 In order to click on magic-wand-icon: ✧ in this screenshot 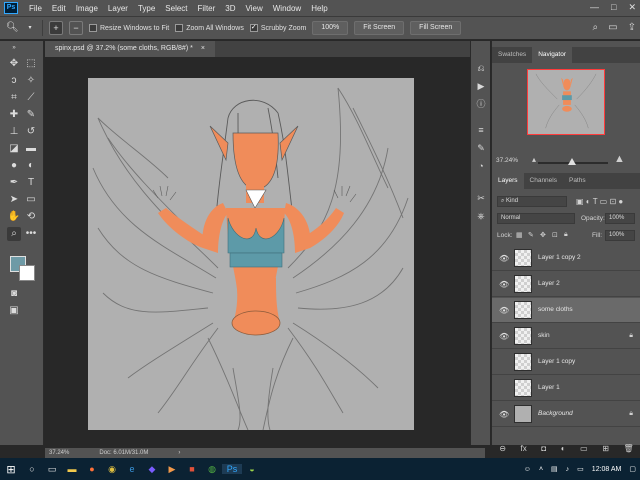, I will do `click(31, 81)`.